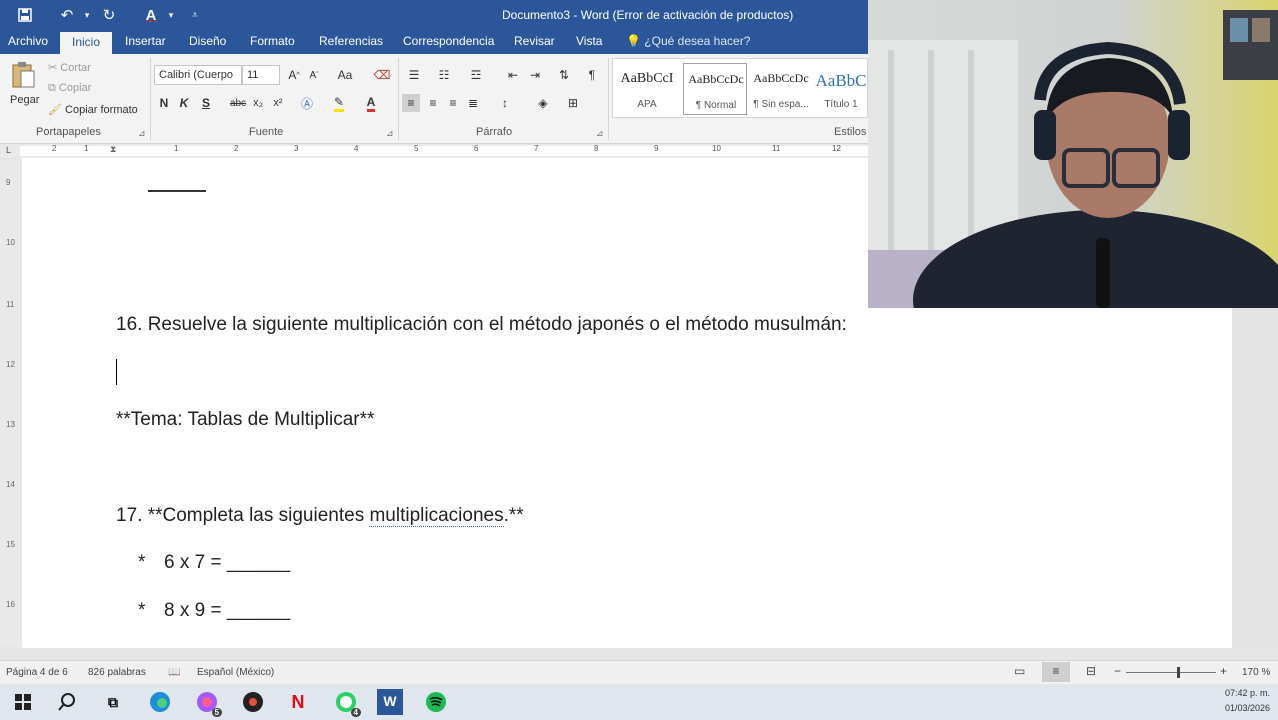 The image size is (1278, 720). I want to click on style-titulo-1: AaBbC Título 1, so click(841, 89).